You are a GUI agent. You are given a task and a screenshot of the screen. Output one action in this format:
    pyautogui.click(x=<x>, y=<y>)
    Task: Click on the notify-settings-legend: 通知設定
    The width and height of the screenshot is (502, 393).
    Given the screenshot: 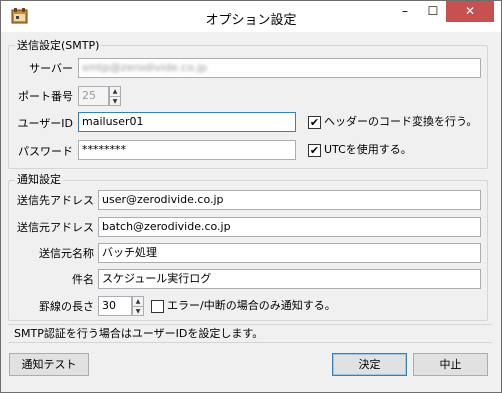 What is the action you would take?
    pyautogui.click(x=39, y=179)
    